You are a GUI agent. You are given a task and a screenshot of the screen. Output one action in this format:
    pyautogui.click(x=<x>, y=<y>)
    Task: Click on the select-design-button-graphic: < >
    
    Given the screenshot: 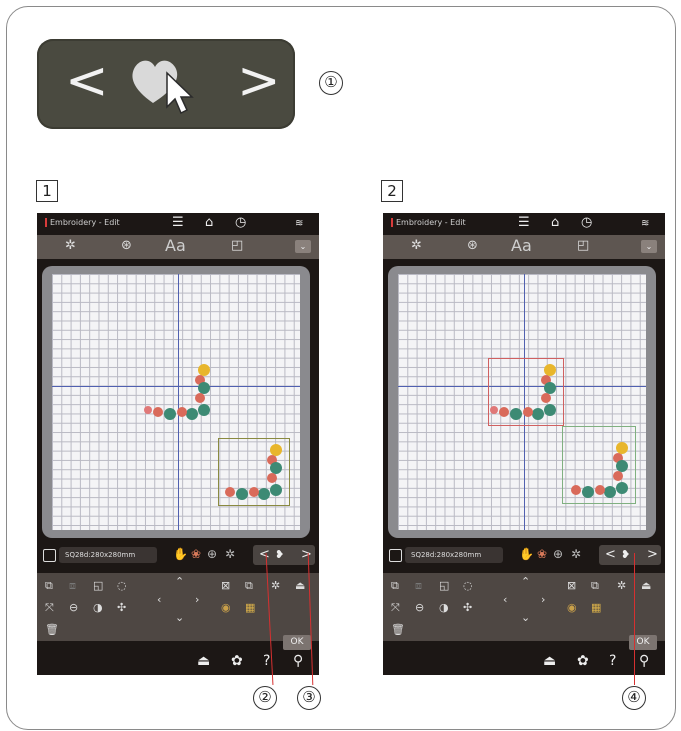 What is the action you would take?
    pyautogui.click(x=166, y=84)
    